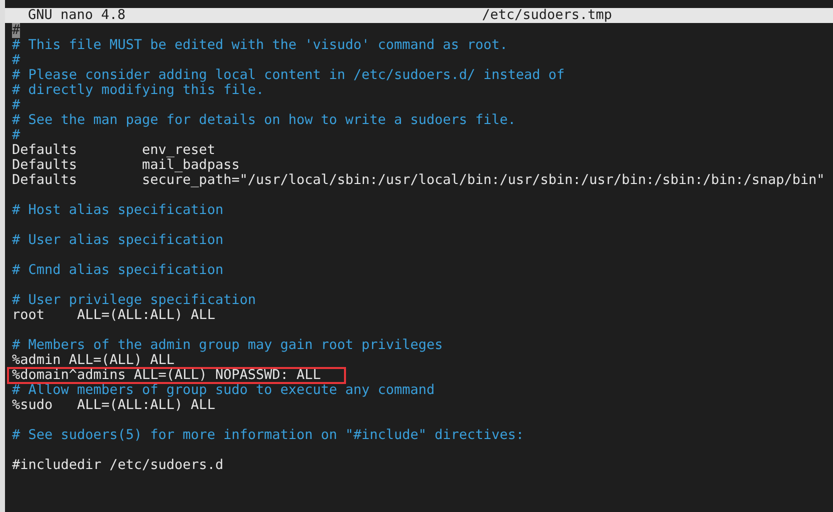  I want to click on code-line: %admin ALL=(ALL) ALL, so click(93, 360).